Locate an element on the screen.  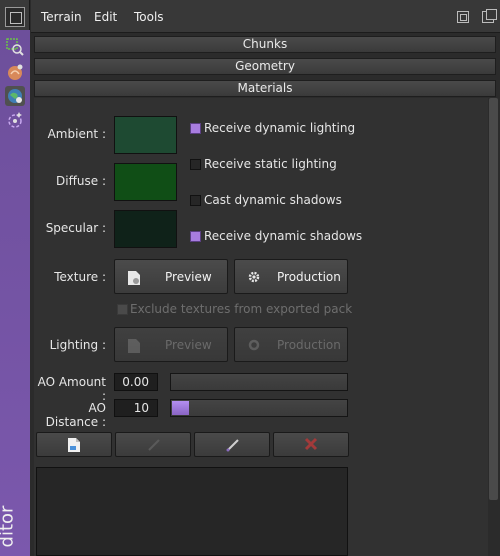
ao-amount-label: AO Amount : is located at coordinates (71, 389).